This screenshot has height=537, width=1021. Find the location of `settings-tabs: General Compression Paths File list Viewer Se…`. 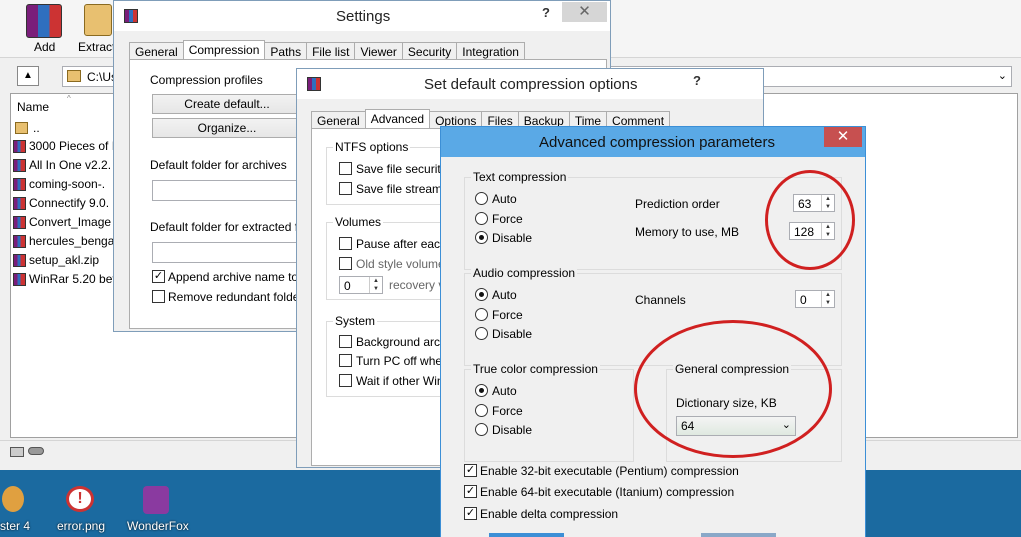

settings-tabs: General Compression Paths File list Viewer Se… is located at coordinates (327, 50).